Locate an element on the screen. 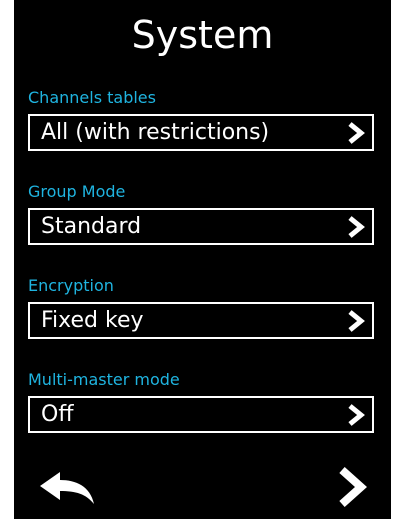  channels-tables-label: Channels tables is located at coordinates (92, 97).